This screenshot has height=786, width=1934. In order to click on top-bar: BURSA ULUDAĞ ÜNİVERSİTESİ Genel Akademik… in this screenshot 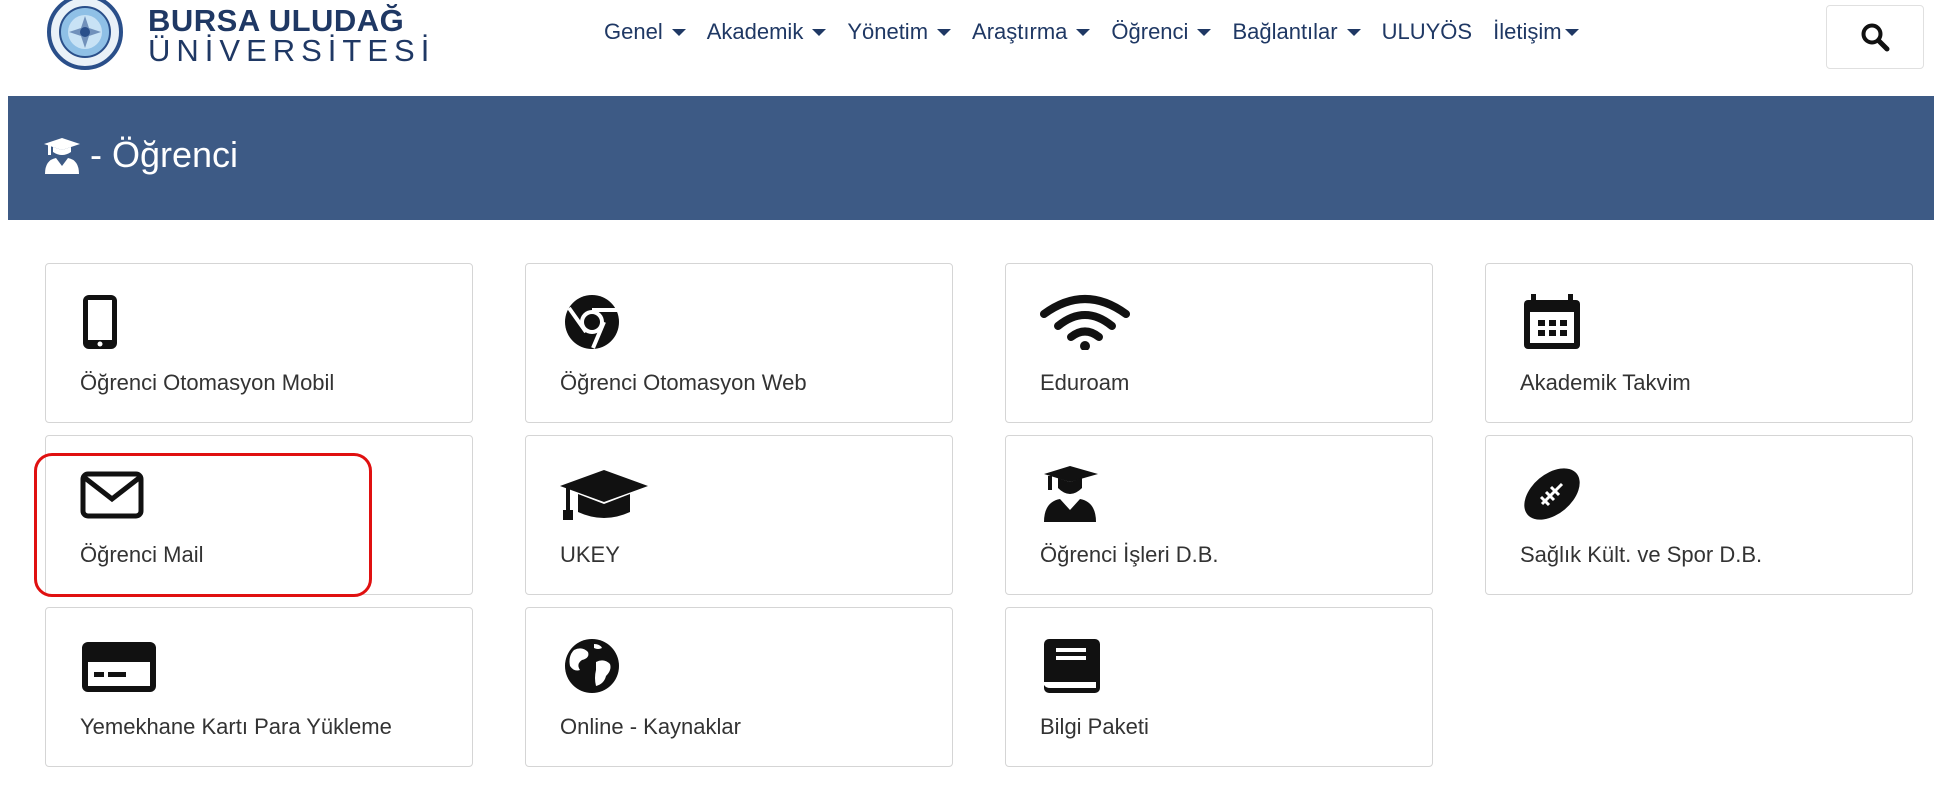, I will do `click(967, 48)`.